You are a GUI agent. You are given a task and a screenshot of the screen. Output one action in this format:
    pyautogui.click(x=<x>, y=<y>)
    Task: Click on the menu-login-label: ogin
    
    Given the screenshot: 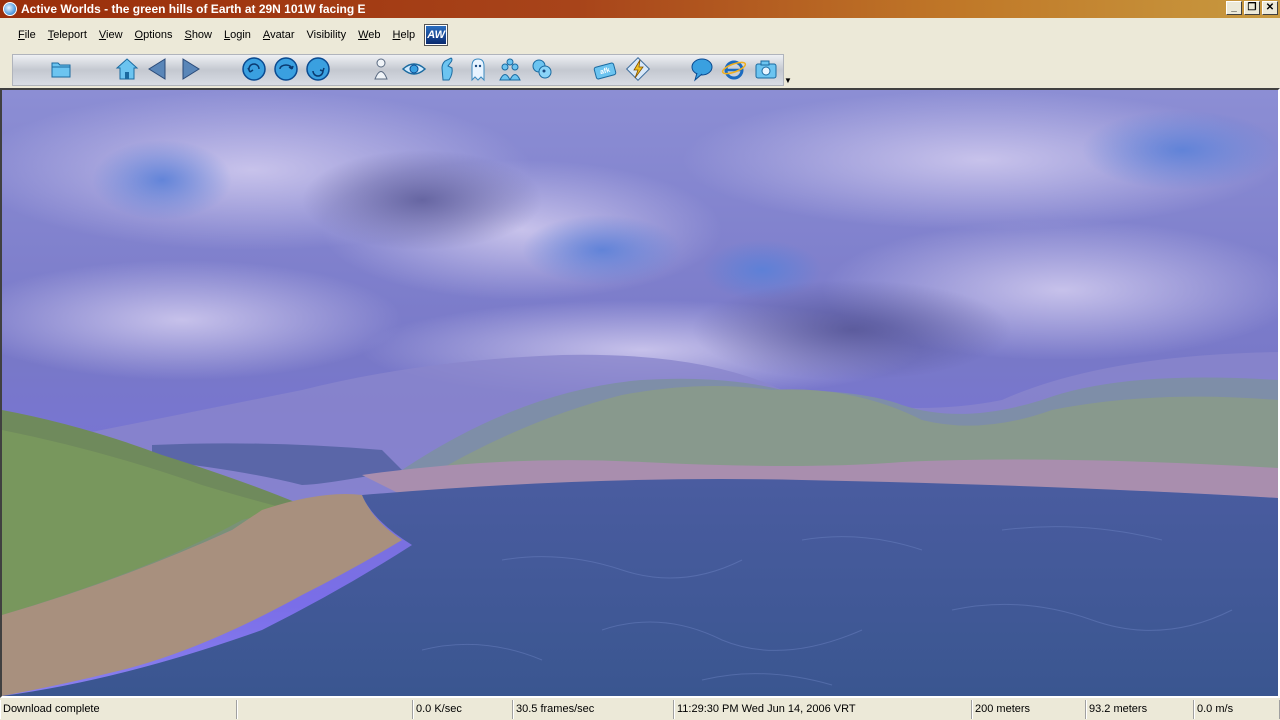 What is the action you would take?
    pyautogui.click(x=240, y=35)
    